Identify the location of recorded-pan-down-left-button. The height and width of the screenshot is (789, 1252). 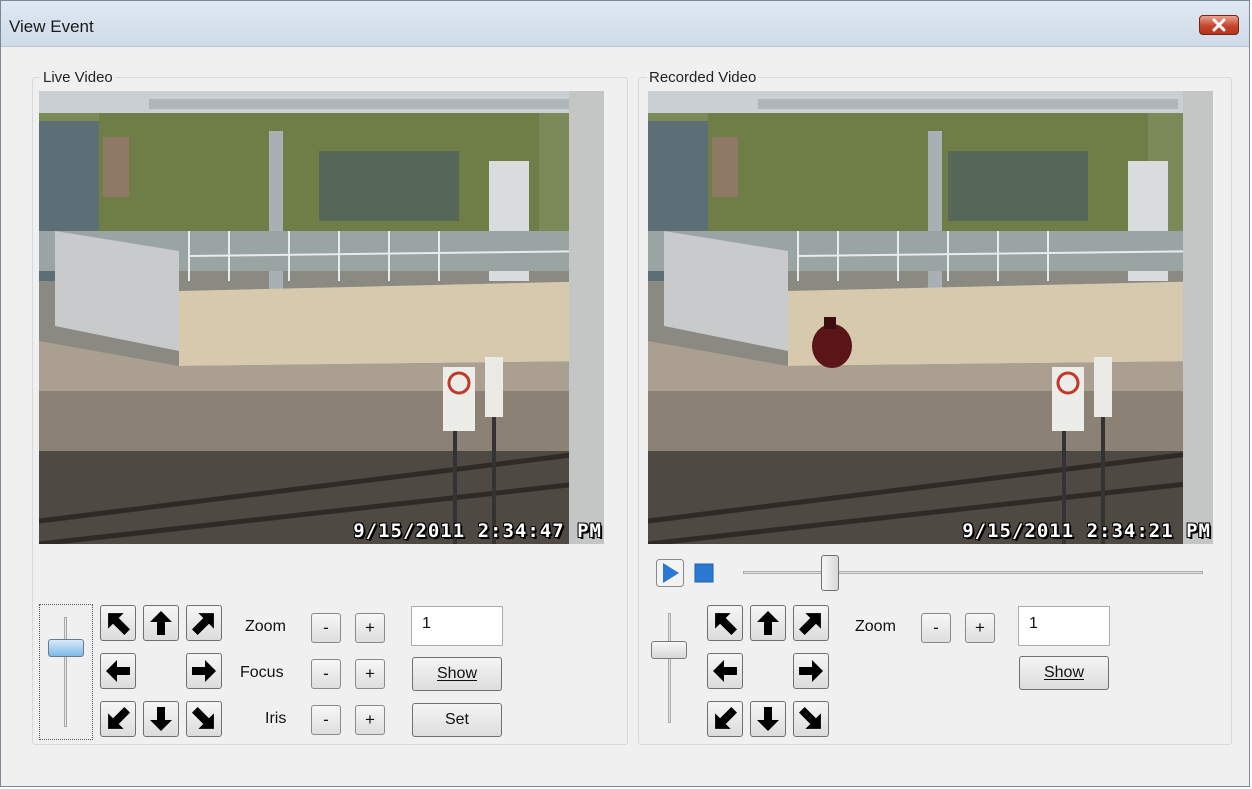
(725, 719).